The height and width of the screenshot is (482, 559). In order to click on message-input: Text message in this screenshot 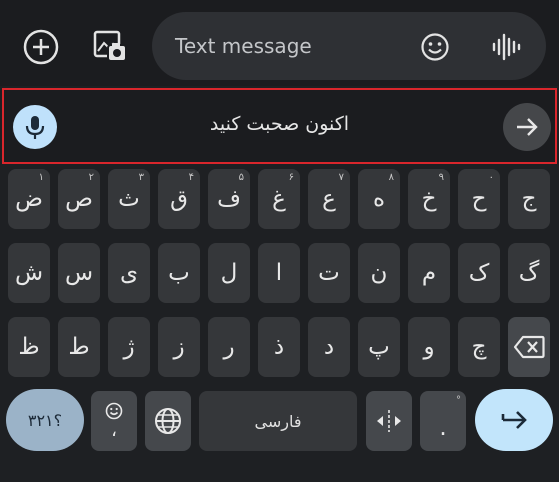, I will do `click(349, 46)`.